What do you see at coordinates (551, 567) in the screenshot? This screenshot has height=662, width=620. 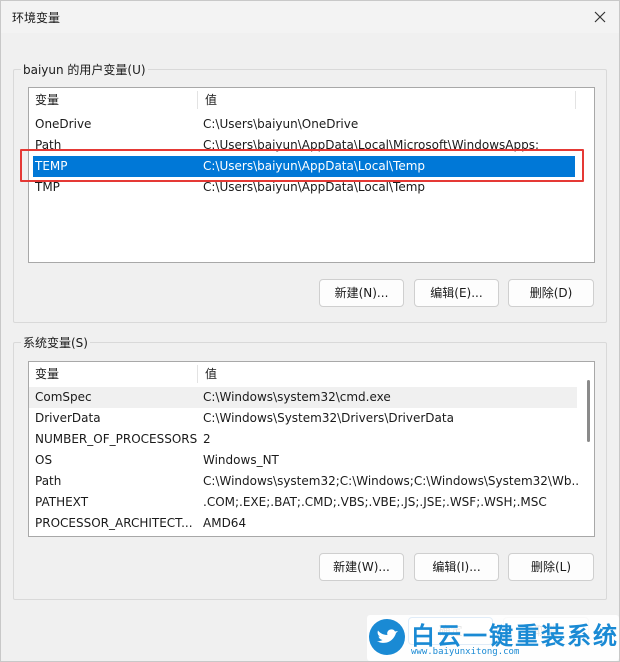 I see `system-delete-button: 删除(L)` at bounding box center [551, 567].